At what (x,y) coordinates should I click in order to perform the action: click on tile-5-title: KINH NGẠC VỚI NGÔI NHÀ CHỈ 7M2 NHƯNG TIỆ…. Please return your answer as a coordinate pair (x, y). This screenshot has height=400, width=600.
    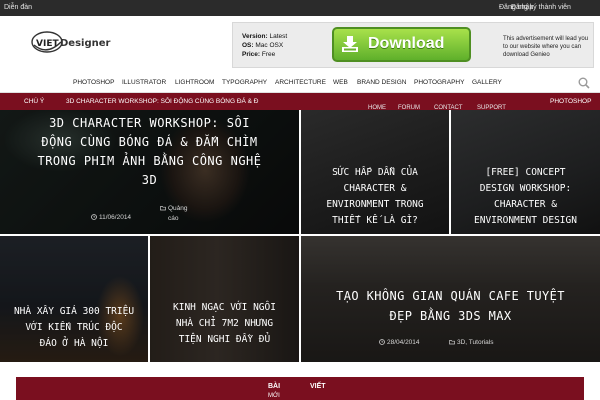
    Looking at the image, I should click on (224, 323).